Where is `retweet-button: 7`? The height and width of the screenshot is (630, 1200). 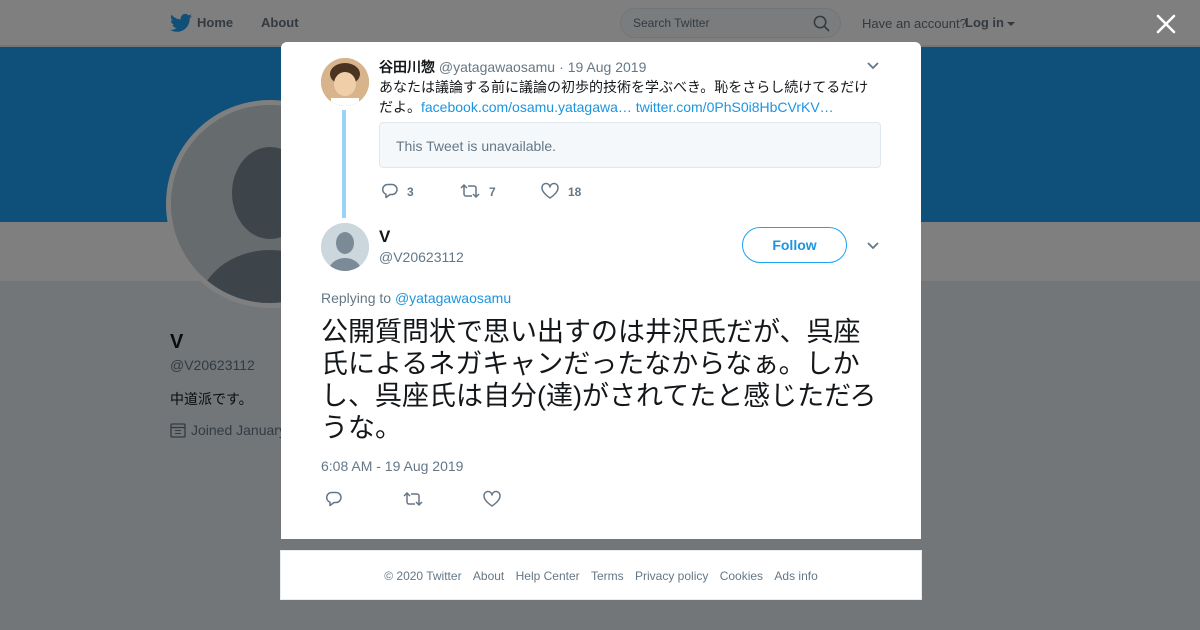
retweet-button: 7 is located at coordinates (477, 191).